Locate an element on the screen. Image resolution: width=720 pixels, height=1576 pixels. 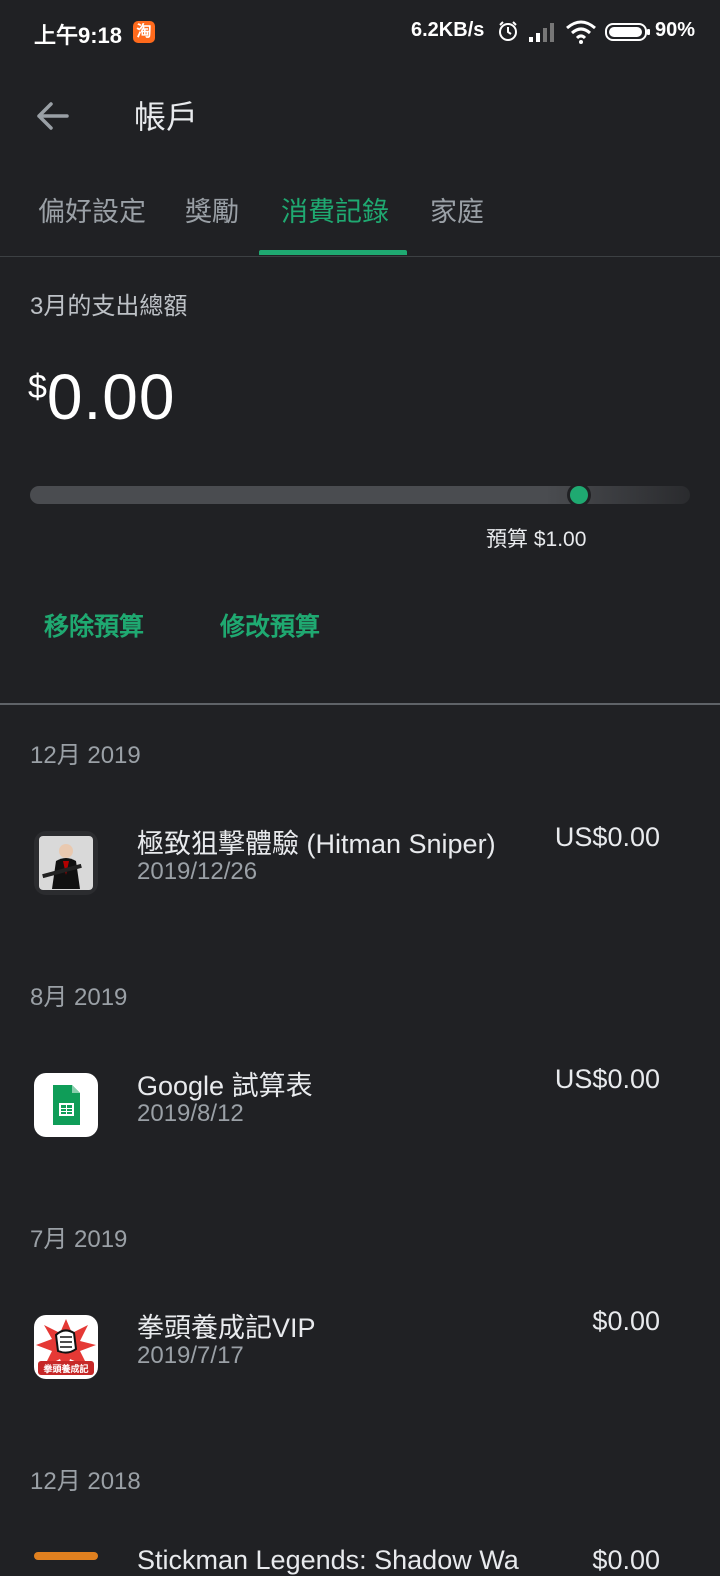
edit-budget-button: 修改預算 is located at coordinates (270, 625).